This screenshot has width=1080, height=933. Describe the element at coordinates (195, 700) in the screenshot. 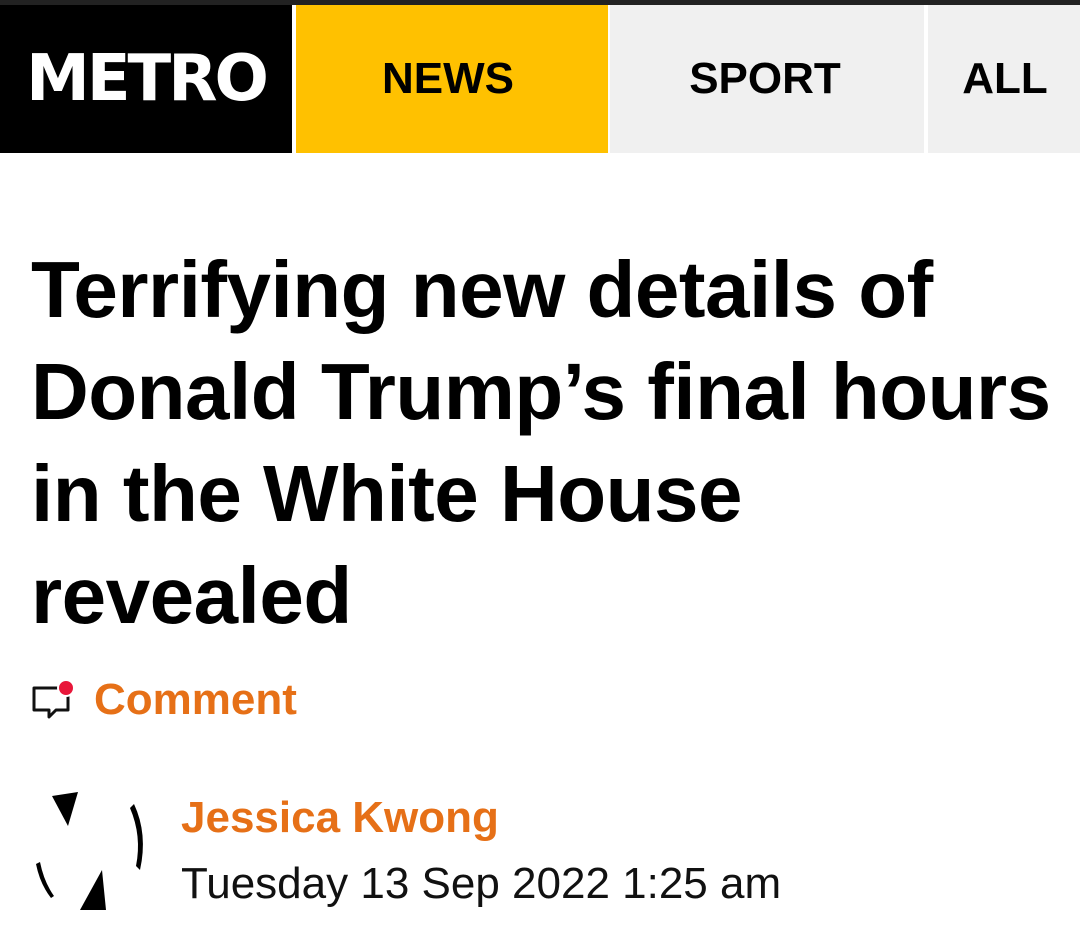

I see `comment-label: Comment` at that location.